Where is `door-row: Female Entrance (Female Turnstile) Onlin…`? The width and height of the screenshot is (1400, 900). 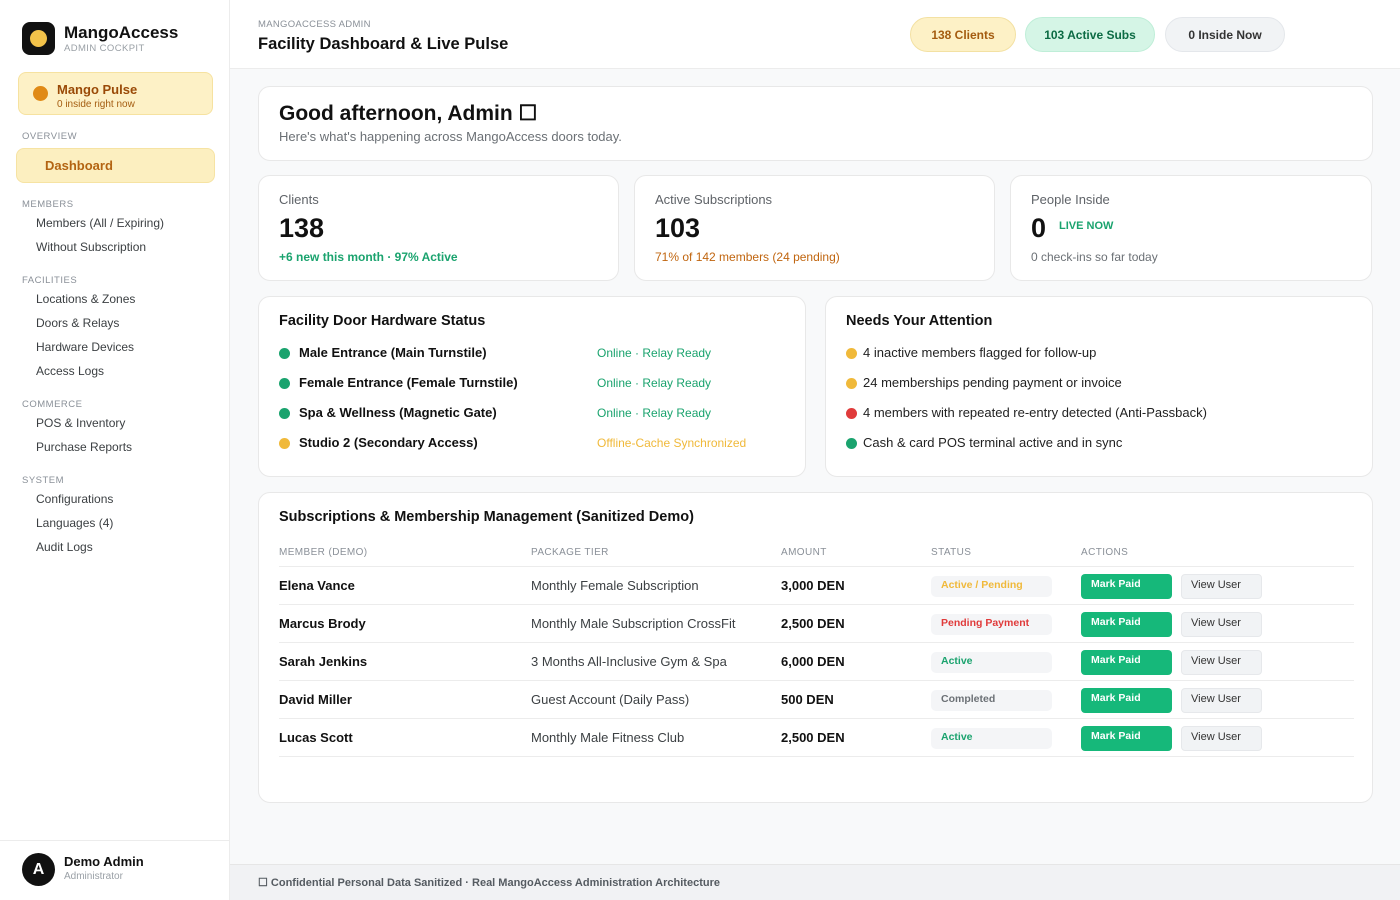 door-row: Female Entrance (Female Turnstile) Onlin… is located at coordinates (529, 383).